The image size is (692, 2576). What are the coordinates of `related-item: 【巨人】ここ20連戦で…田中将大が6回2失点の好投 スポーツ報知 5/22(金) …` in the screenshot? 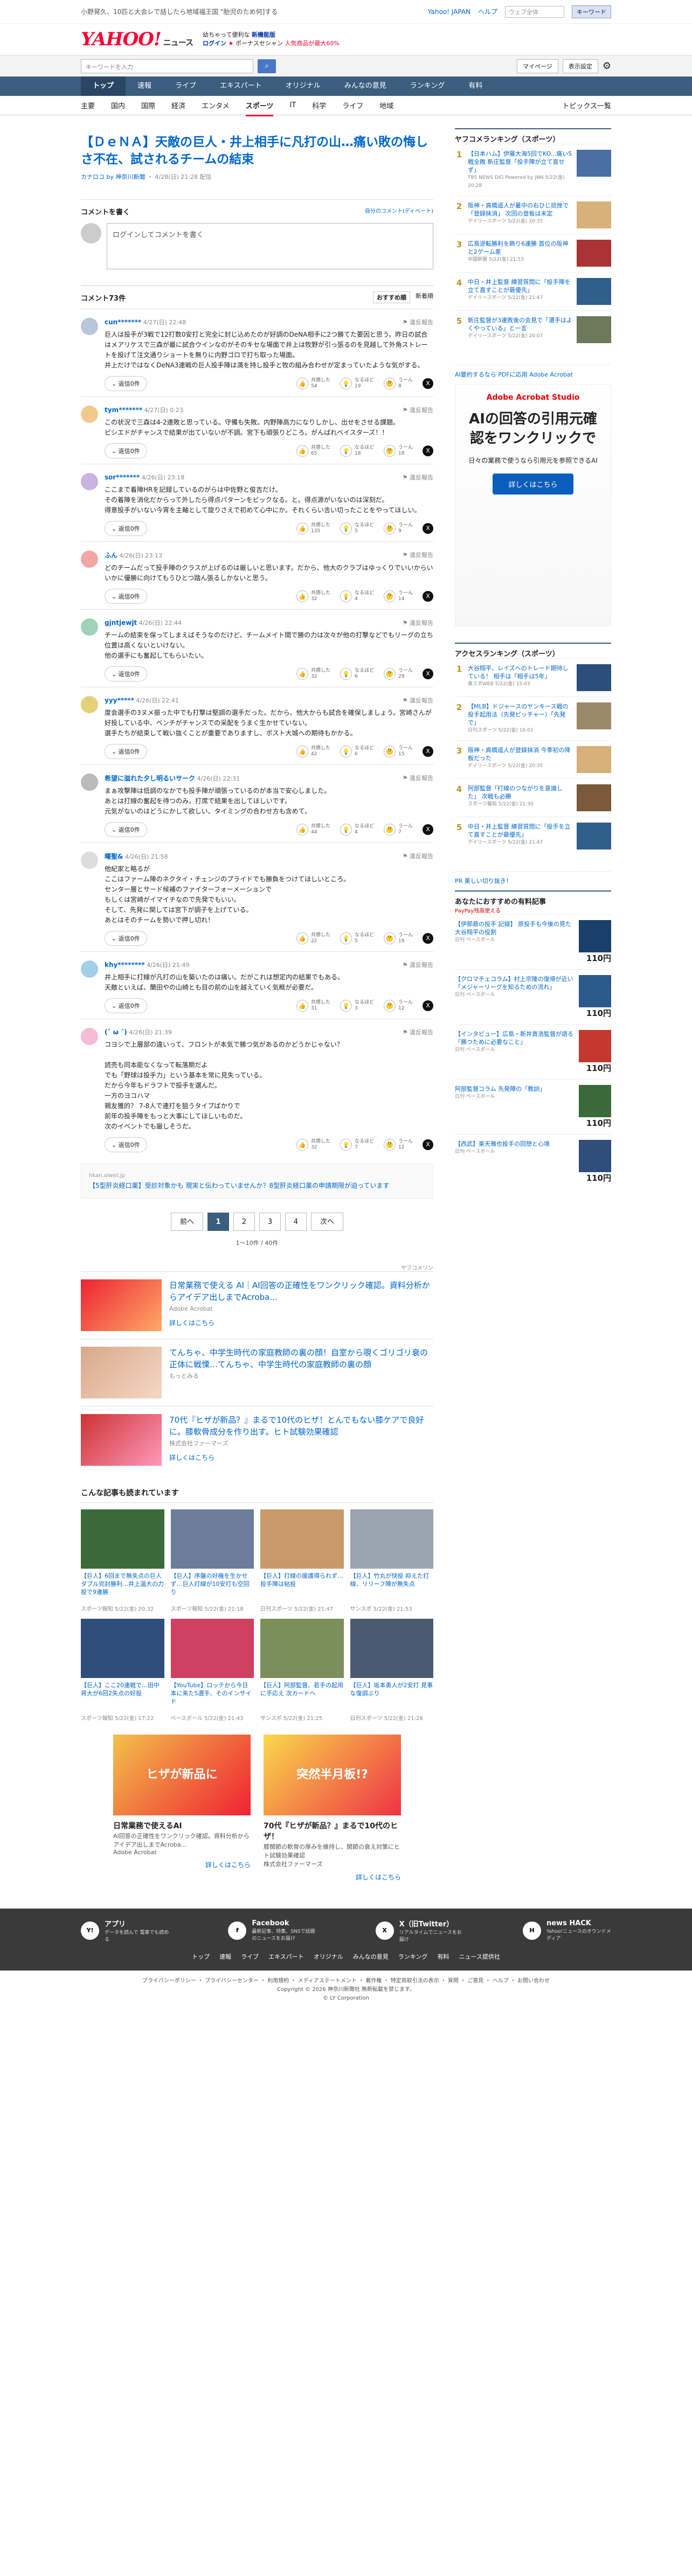 It's located at (122, 1671).